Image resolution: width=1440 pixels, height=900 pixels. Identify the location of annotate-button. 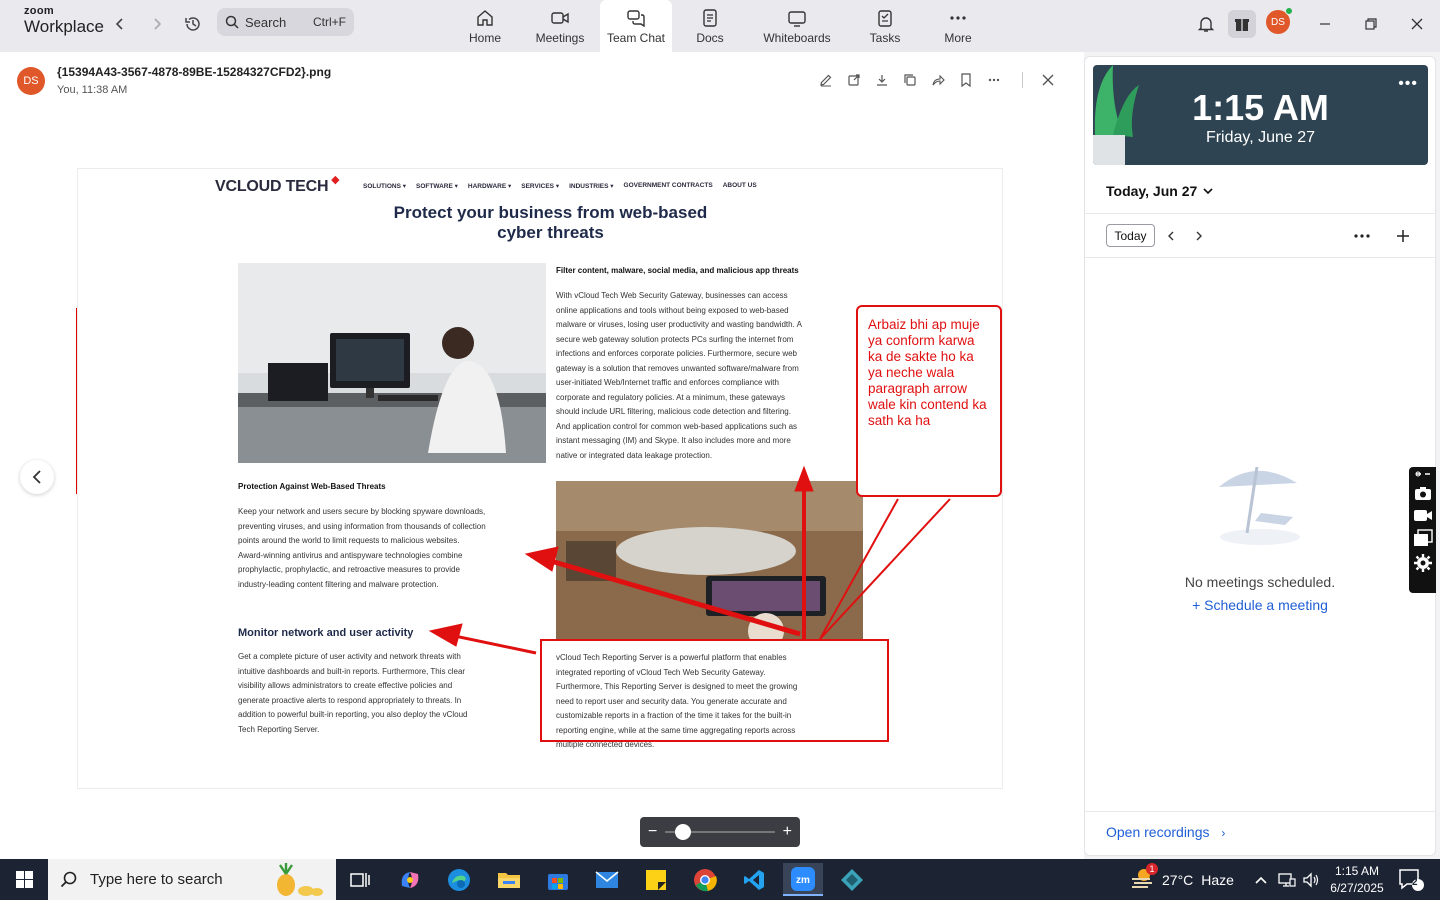
(826, 80).